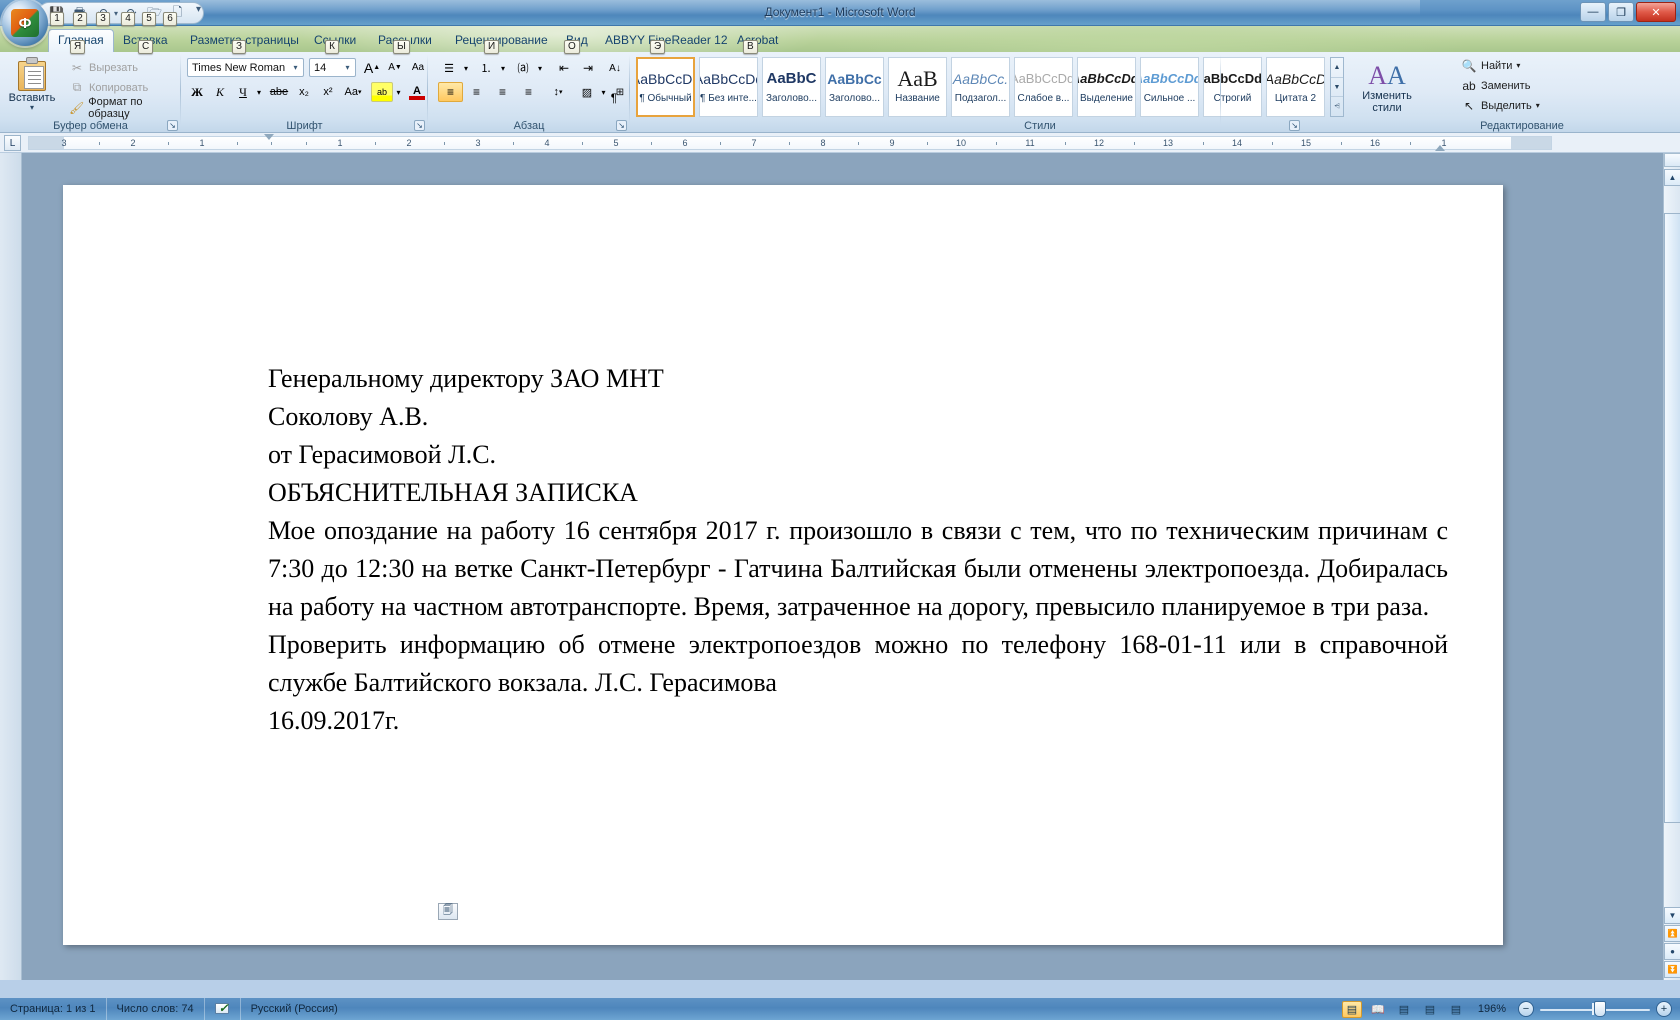  What do you see at coordinates (615, 68) in the screenshot?
I see `sort-button: A↓` at bounding box center [615, 68].